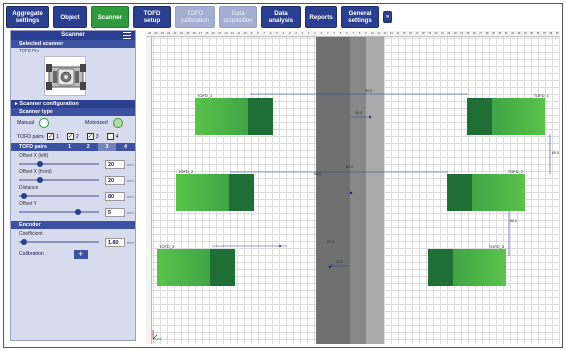  I want to click on tofd-probe-3-left: TOFD_3, so click(196, 265).